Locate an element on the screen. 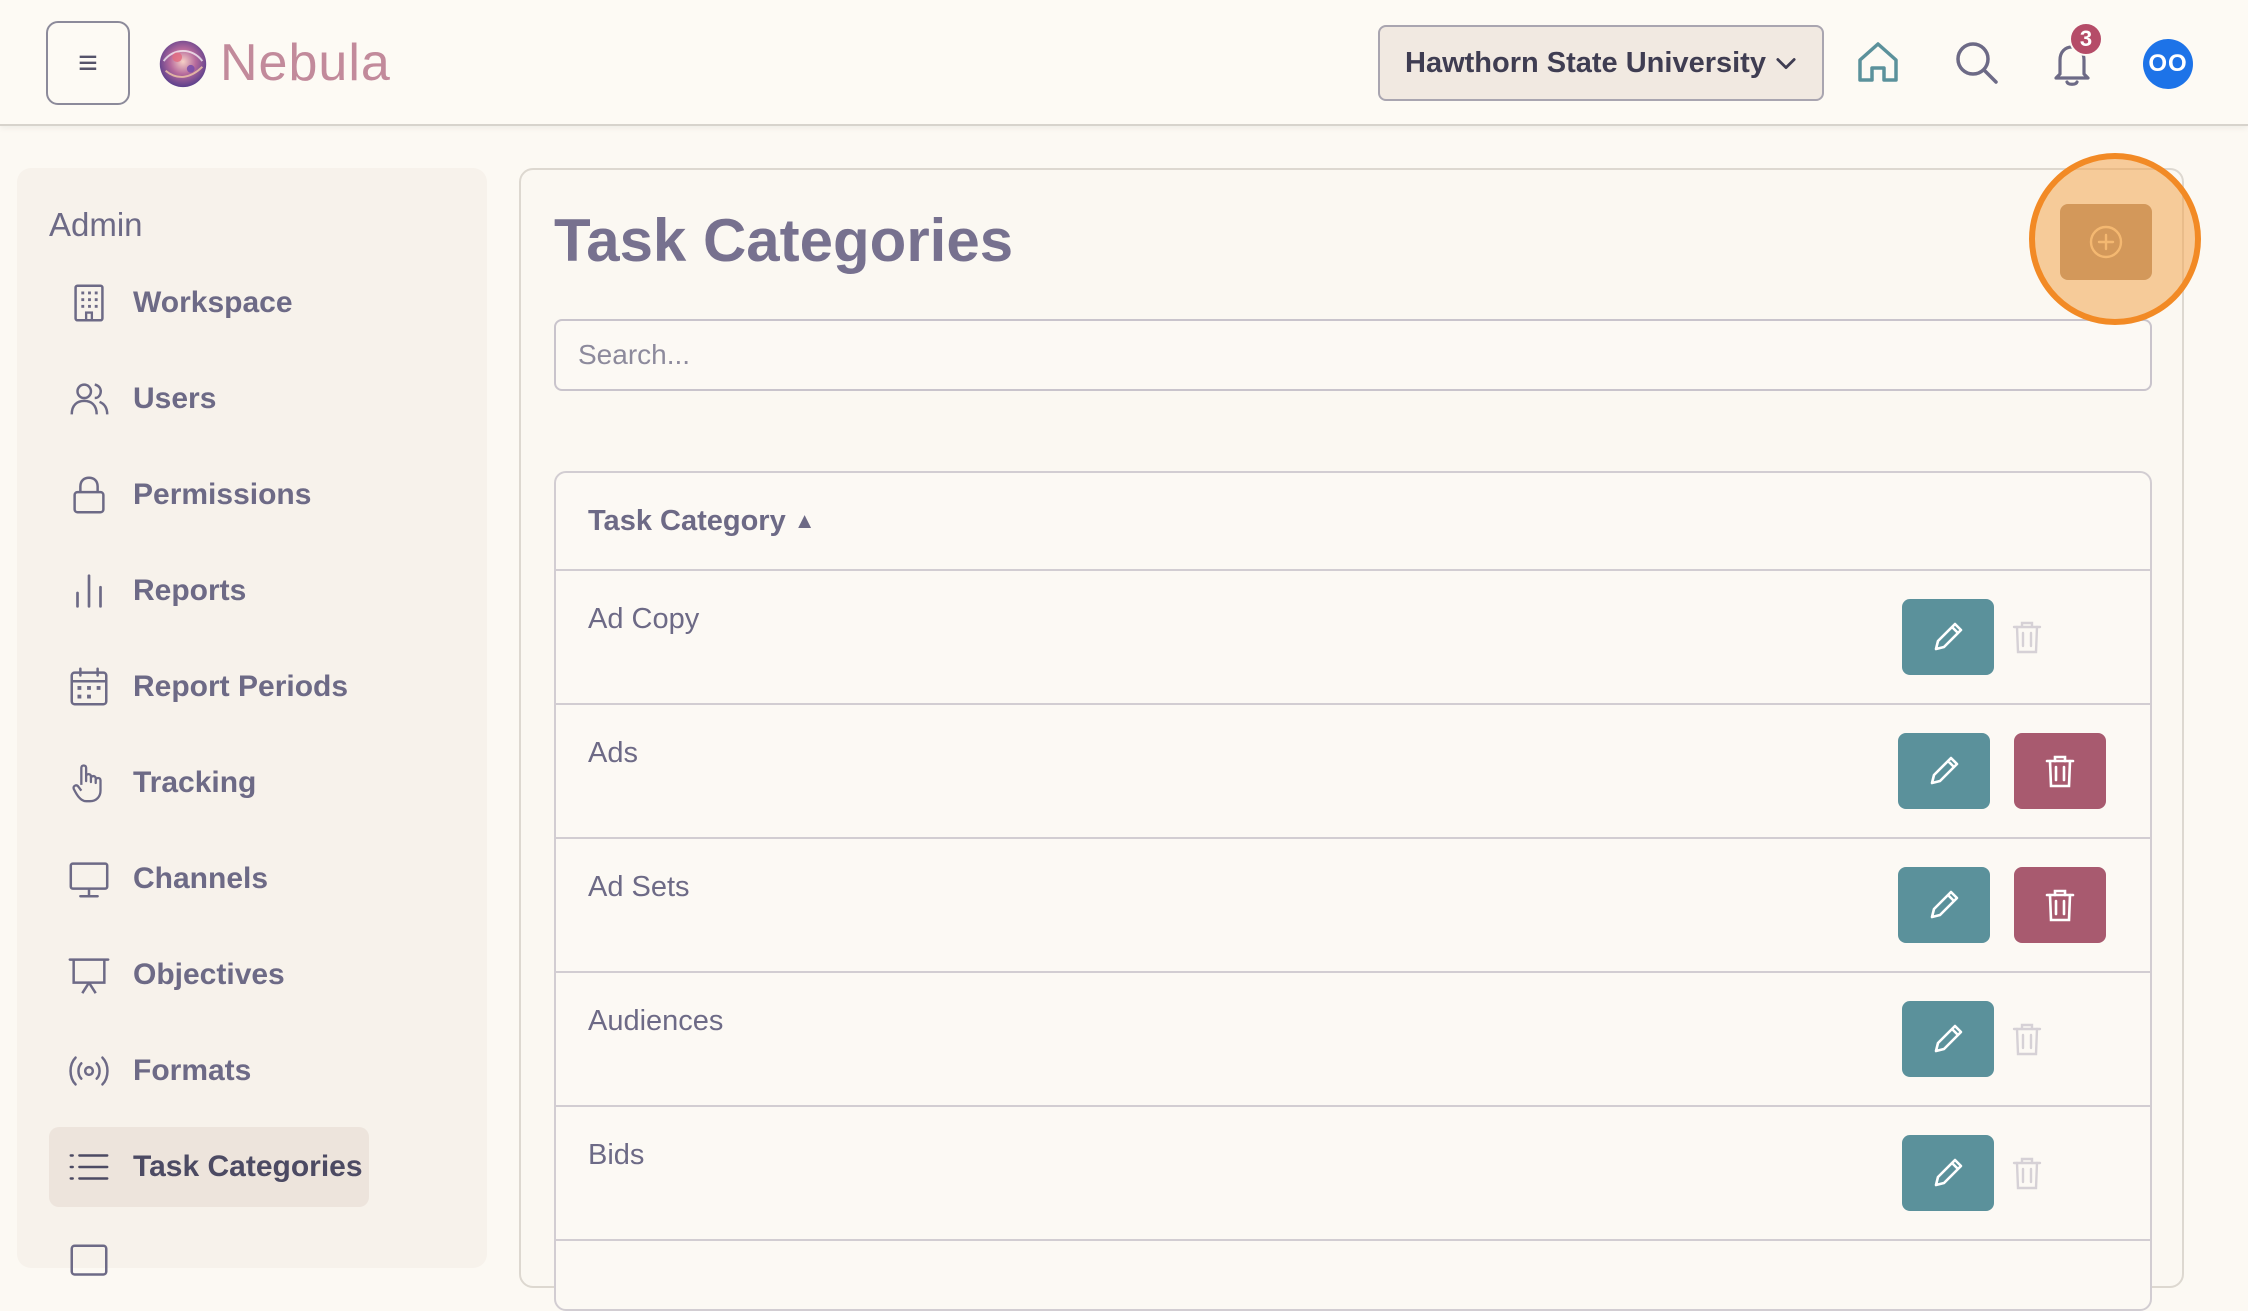 The width and height of the screenshot is (2248, 1311). sidebar-item-reports: Reports is located at coordinates (209, 591).